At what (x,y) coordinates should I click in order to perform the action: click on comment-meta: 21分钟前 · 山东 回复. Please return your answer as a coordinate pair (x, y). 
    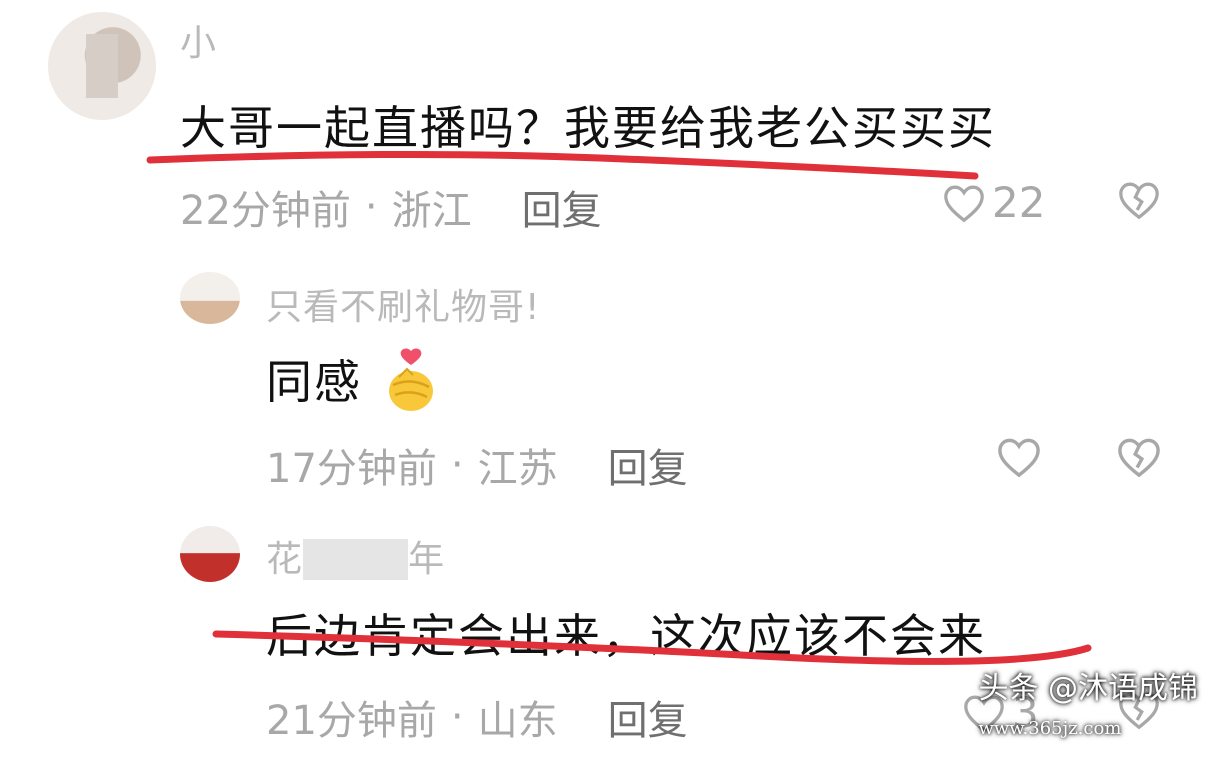
    Looking at the image, I should click on (477, 717).